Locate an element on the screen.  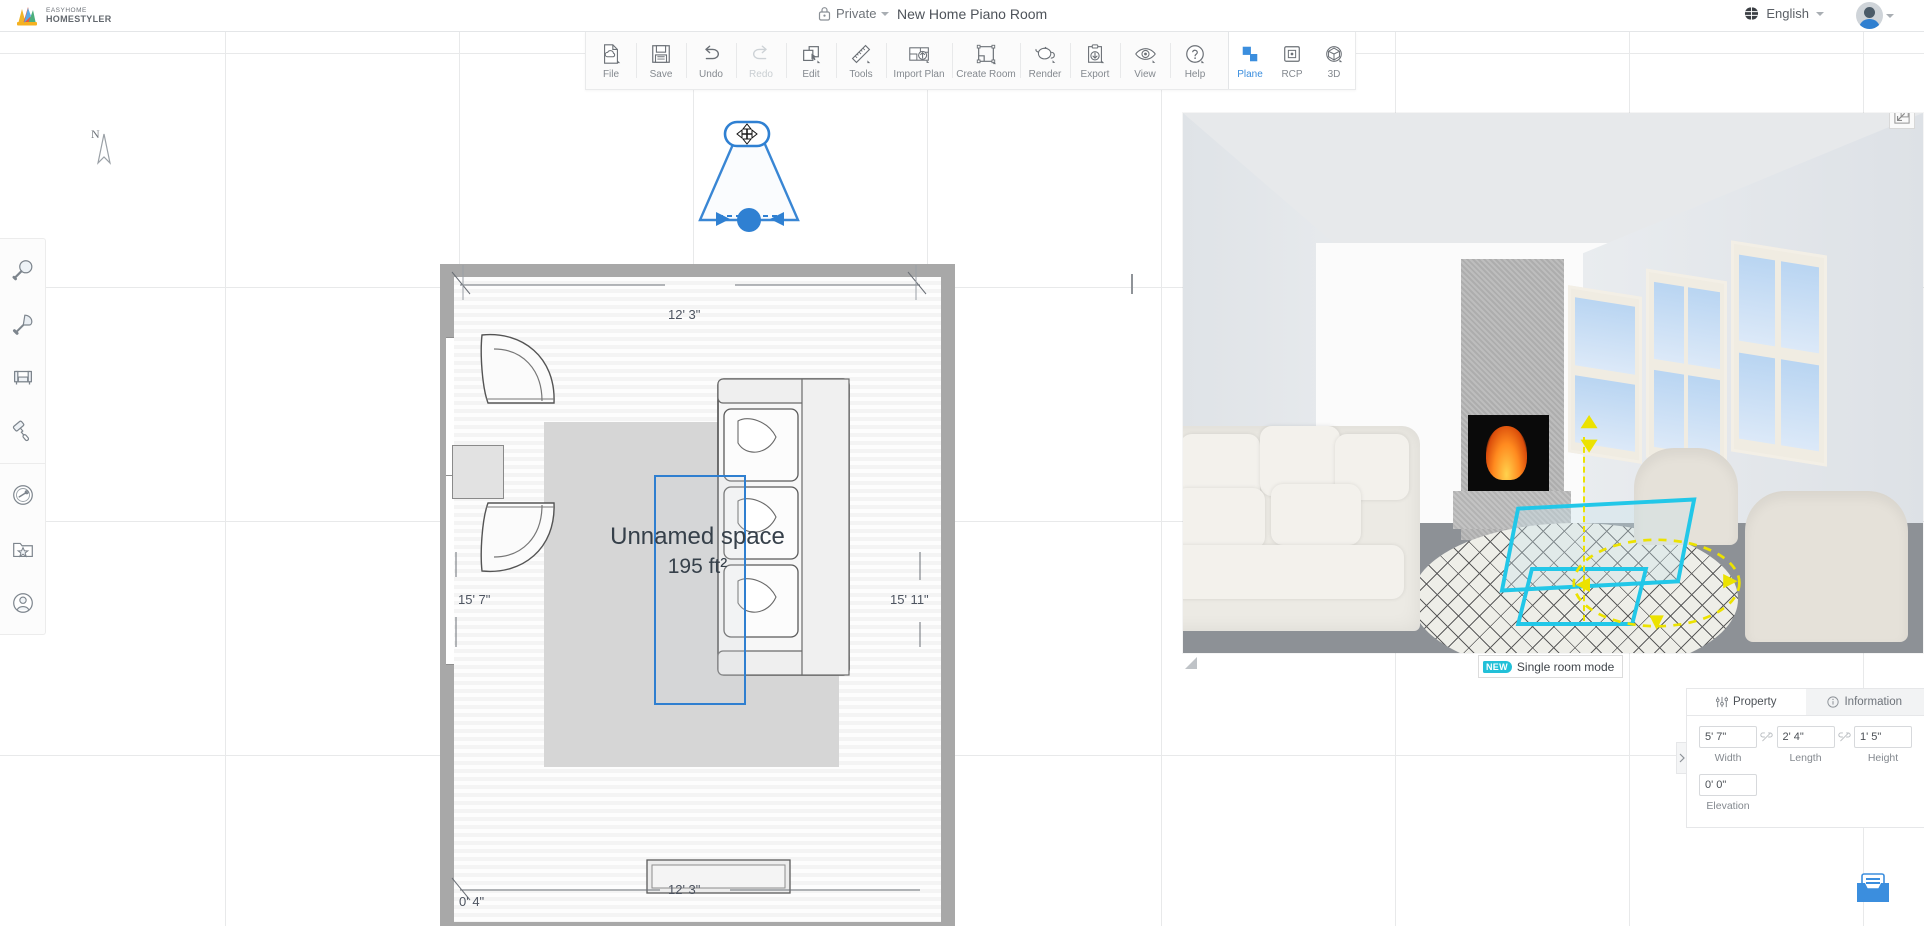
field-length: Length is located at coordinates (1805, 745).